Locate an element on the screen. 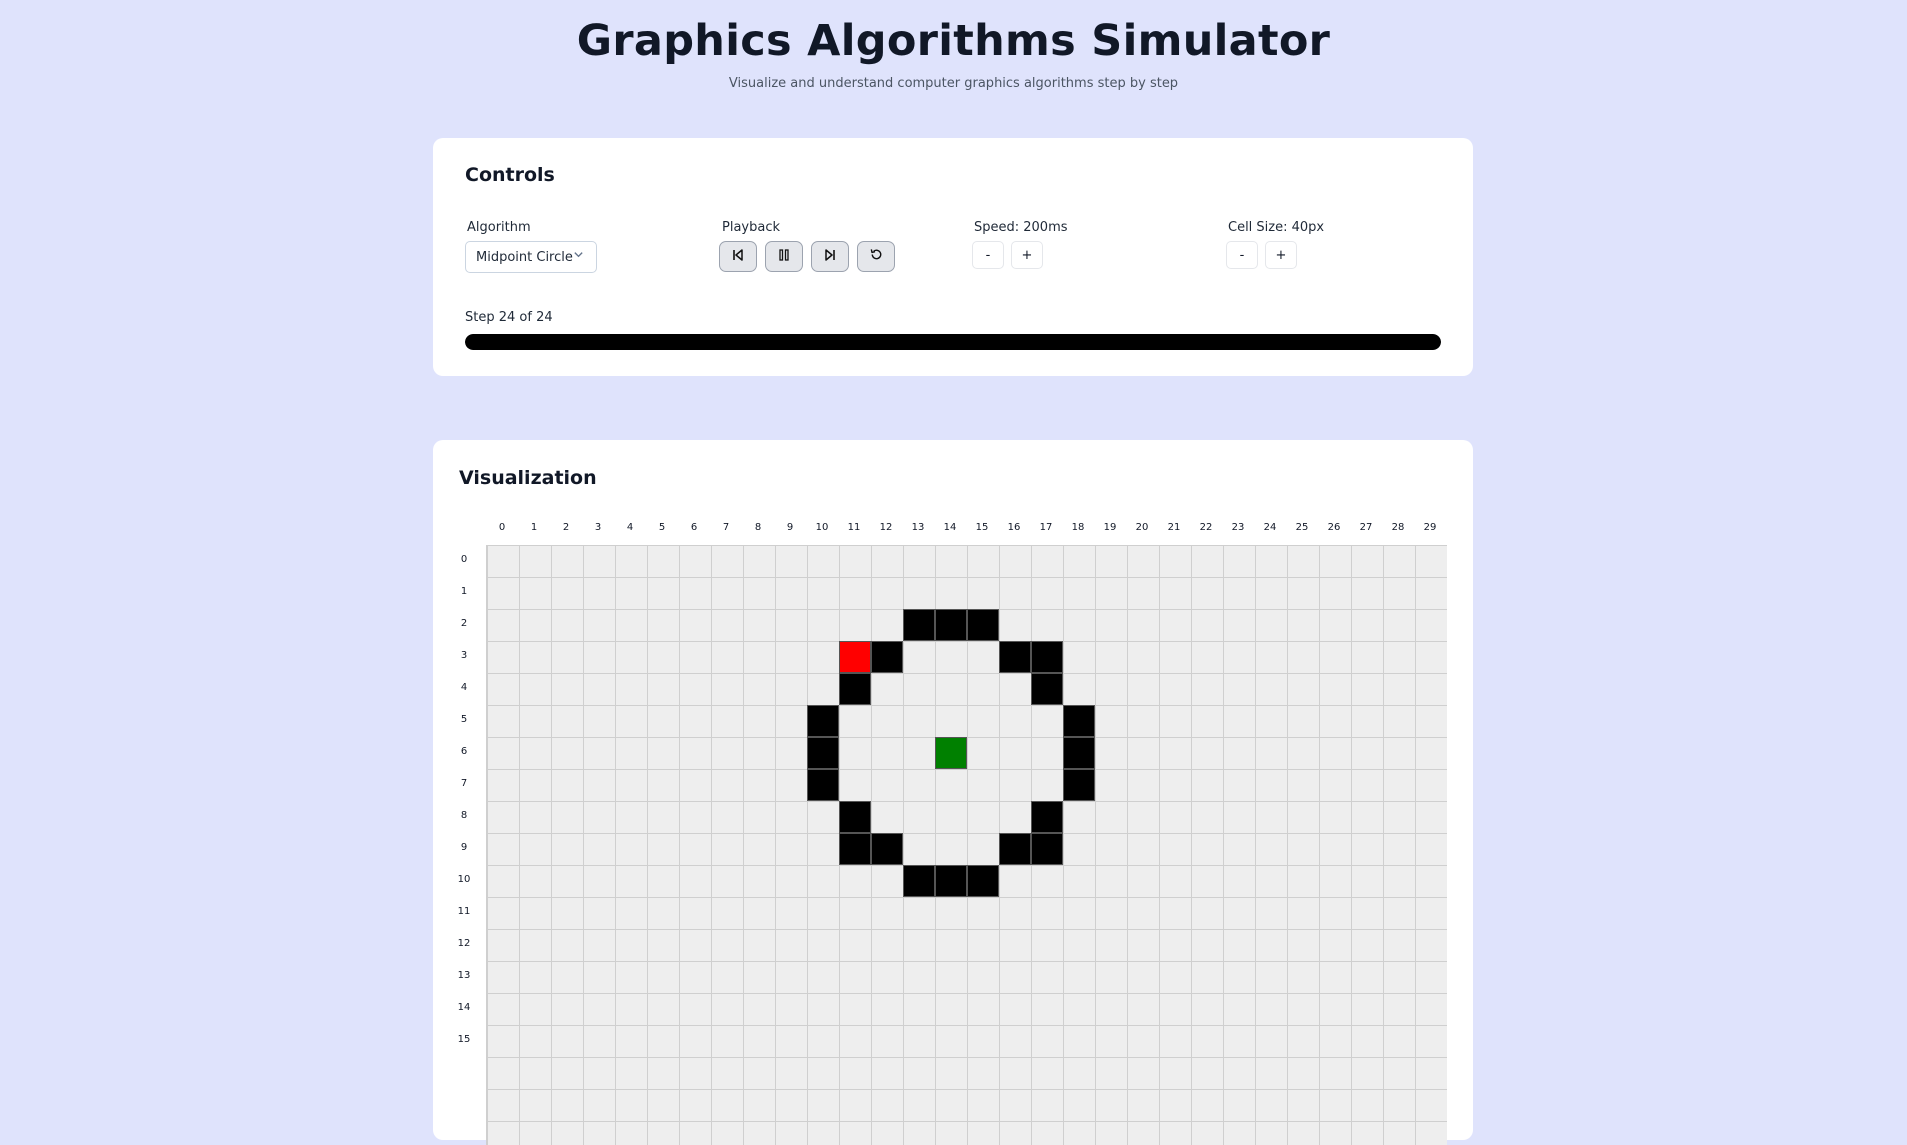 This screenshot has height=1145, width=1907. row-label: 0 is located at coordinates (464, 559).